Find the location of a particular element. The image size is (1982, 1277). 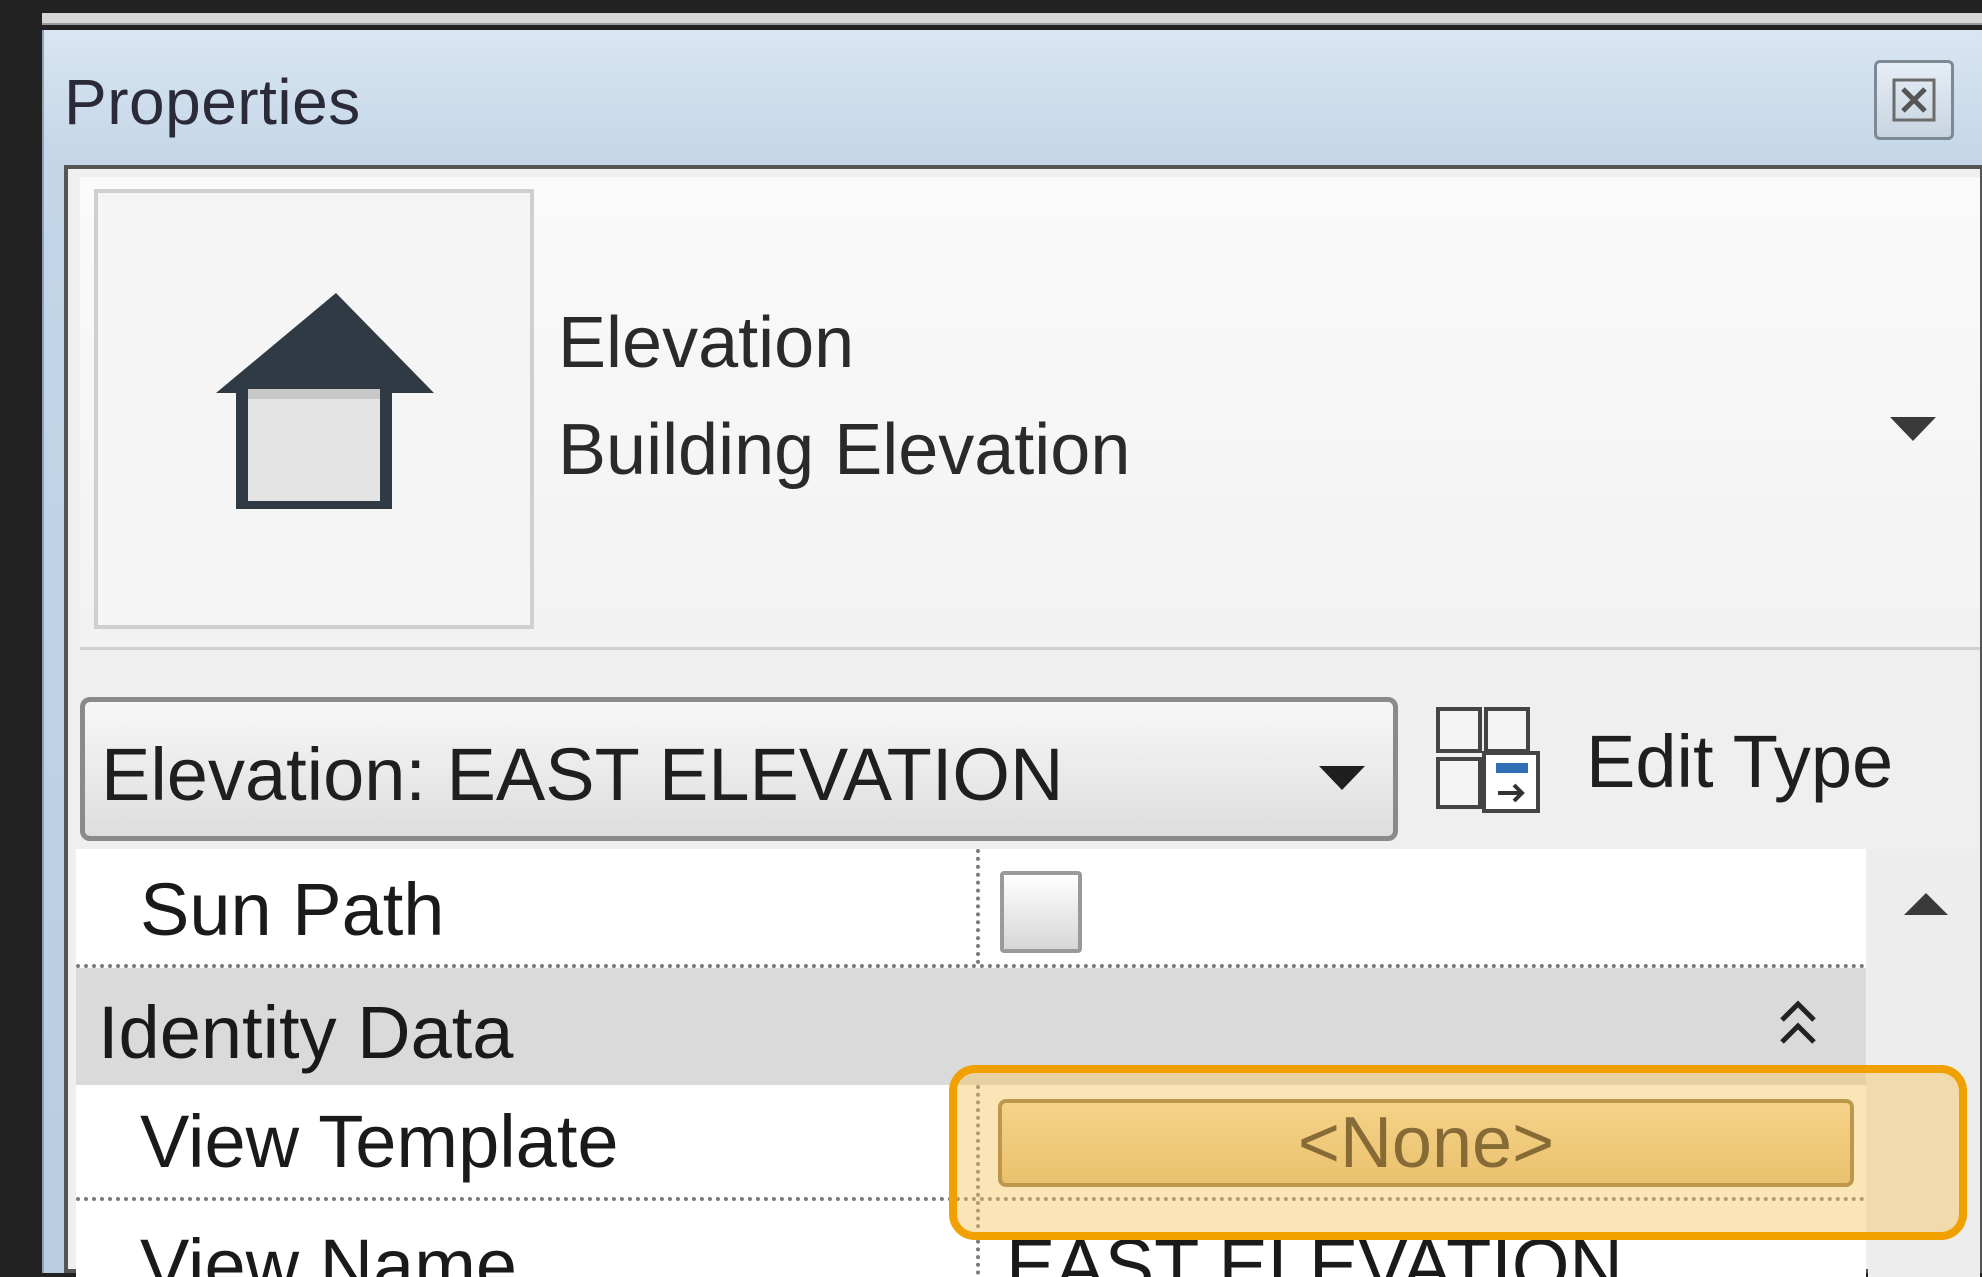

top-frame-edge is located at coordinates (1012, 19).